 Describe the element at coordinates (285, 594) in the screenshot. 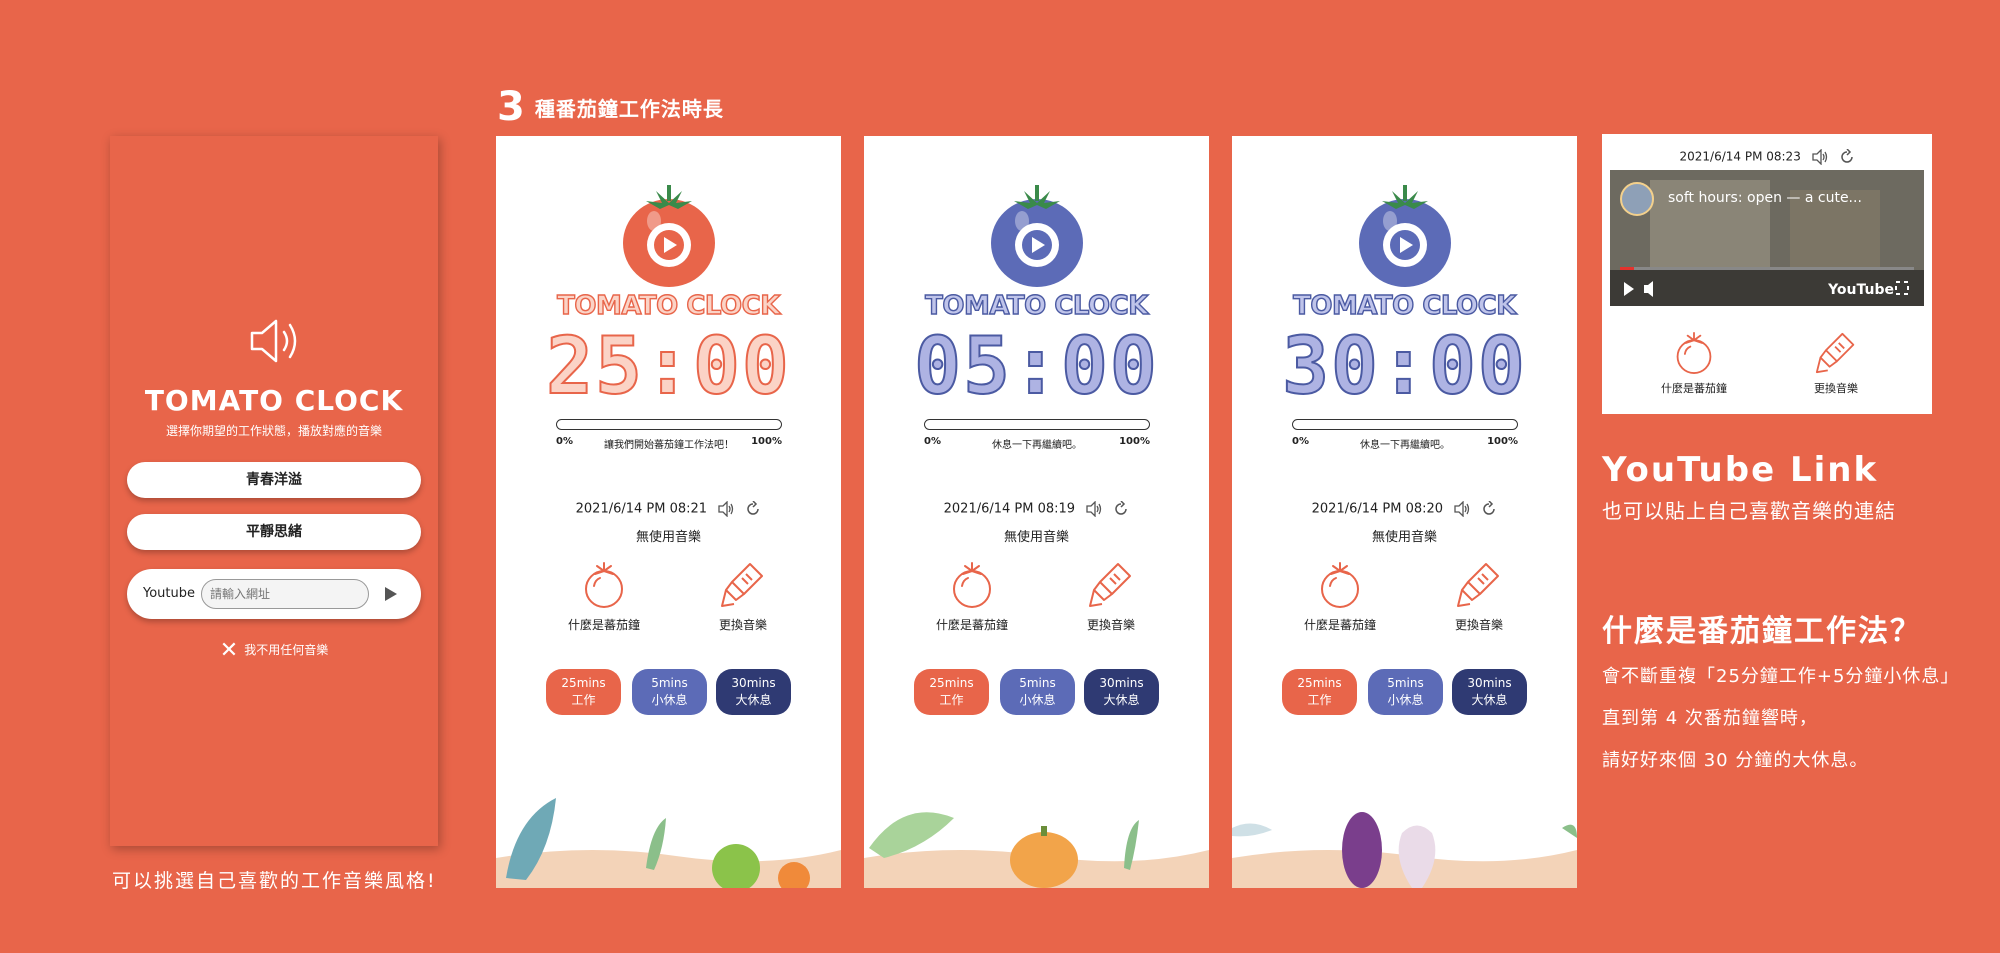

I see `youtube-url-input` at that location.